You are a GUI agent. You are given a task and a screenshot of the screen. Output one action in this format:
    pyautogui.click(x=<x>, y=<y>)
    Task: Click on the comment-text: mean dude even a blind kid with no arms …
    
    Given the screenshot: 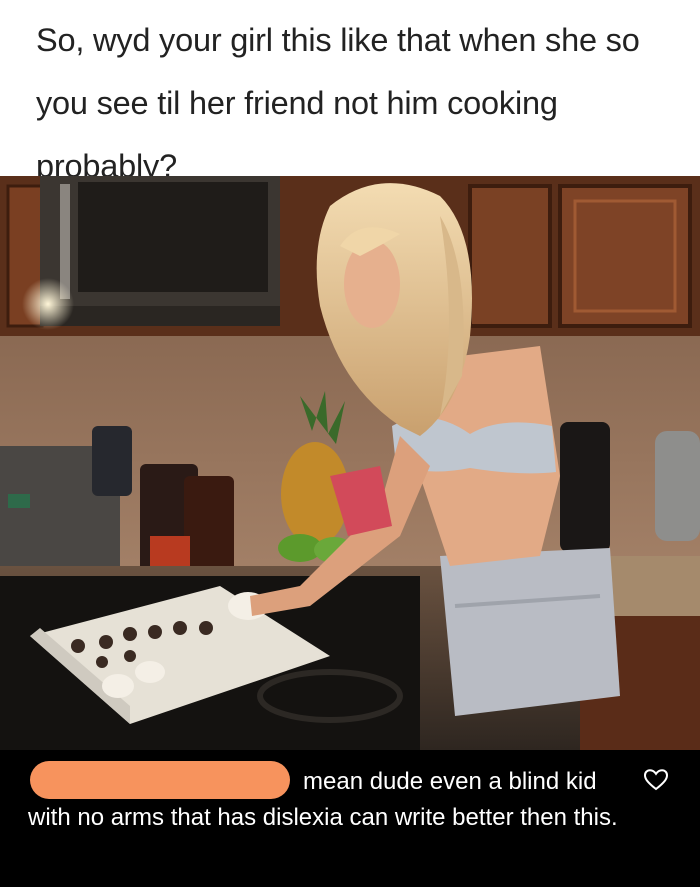 What is the action you would take?
    pyautogui.click(x=323, y=799)
    